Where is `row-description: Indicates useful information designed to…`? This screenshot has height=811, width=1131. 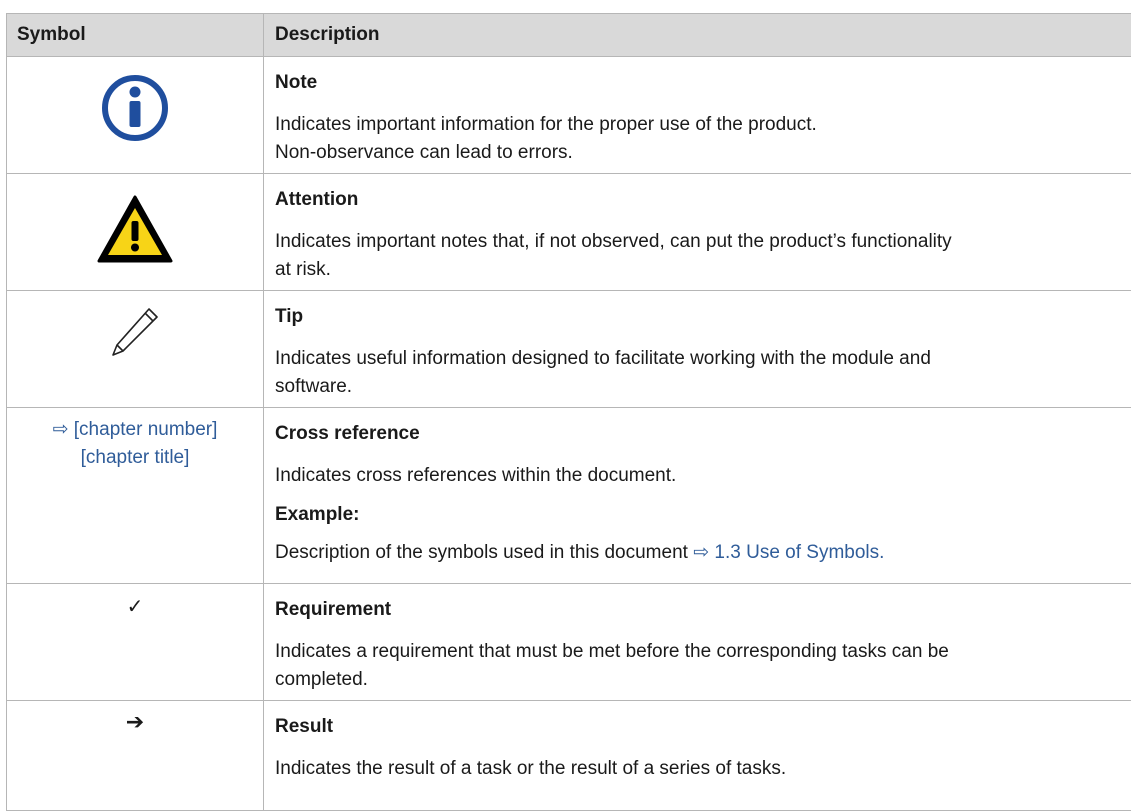 row-description: Indicates useful information designed to… is located at coordinates (703, 373).